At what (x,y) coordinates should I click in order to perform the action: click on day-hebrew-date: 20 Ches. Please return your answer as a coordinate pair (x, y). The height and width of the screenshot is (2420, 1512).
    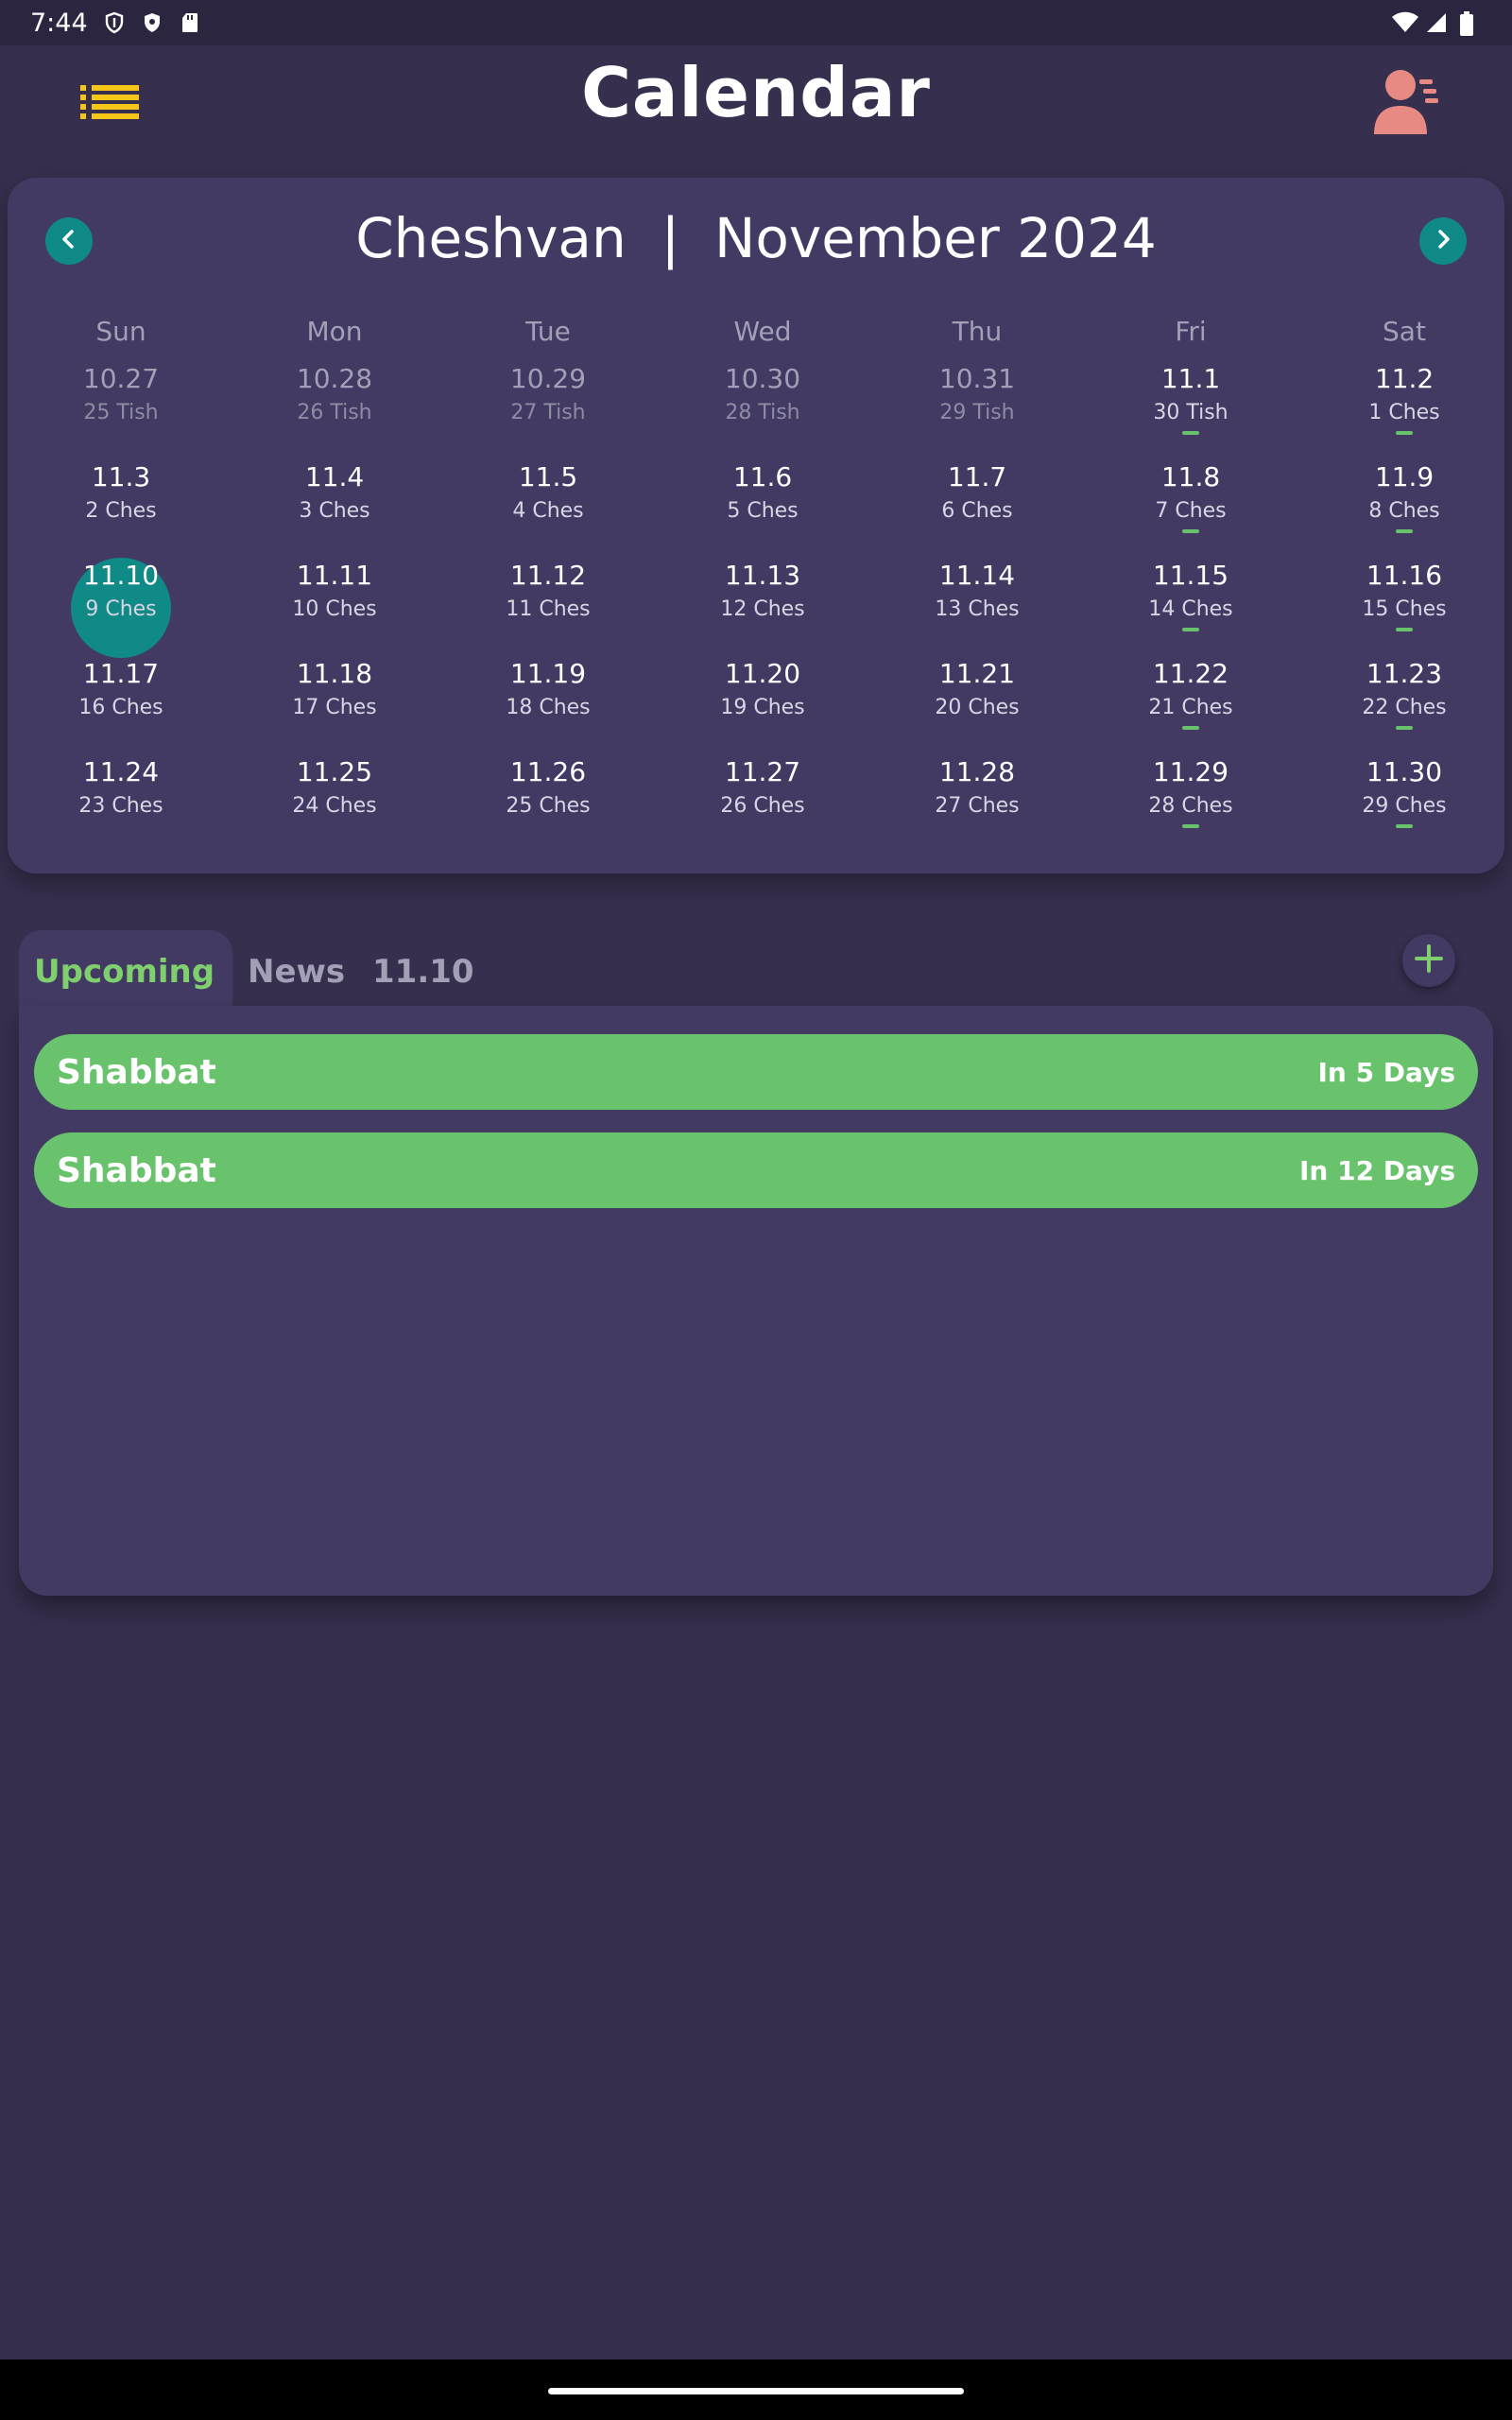
    Looking at the image, I should click on (977, 707).